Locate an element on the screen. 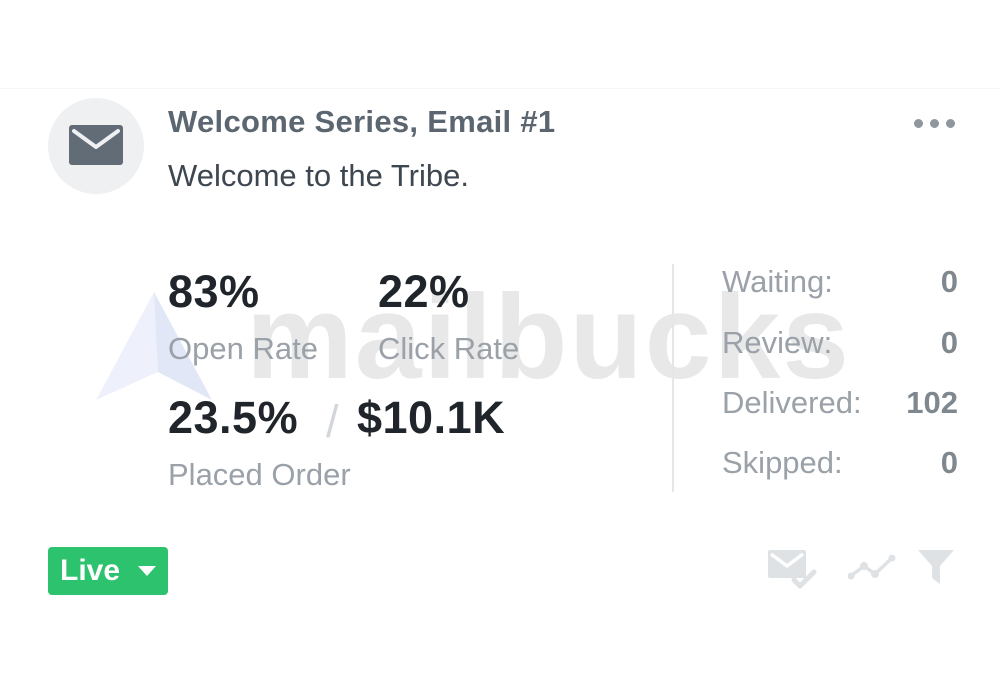 Image resolution: width=1000 pixels, height=686 pixels. email-subject: Welcome to the Tribe. is located at coordinates (318, 175).